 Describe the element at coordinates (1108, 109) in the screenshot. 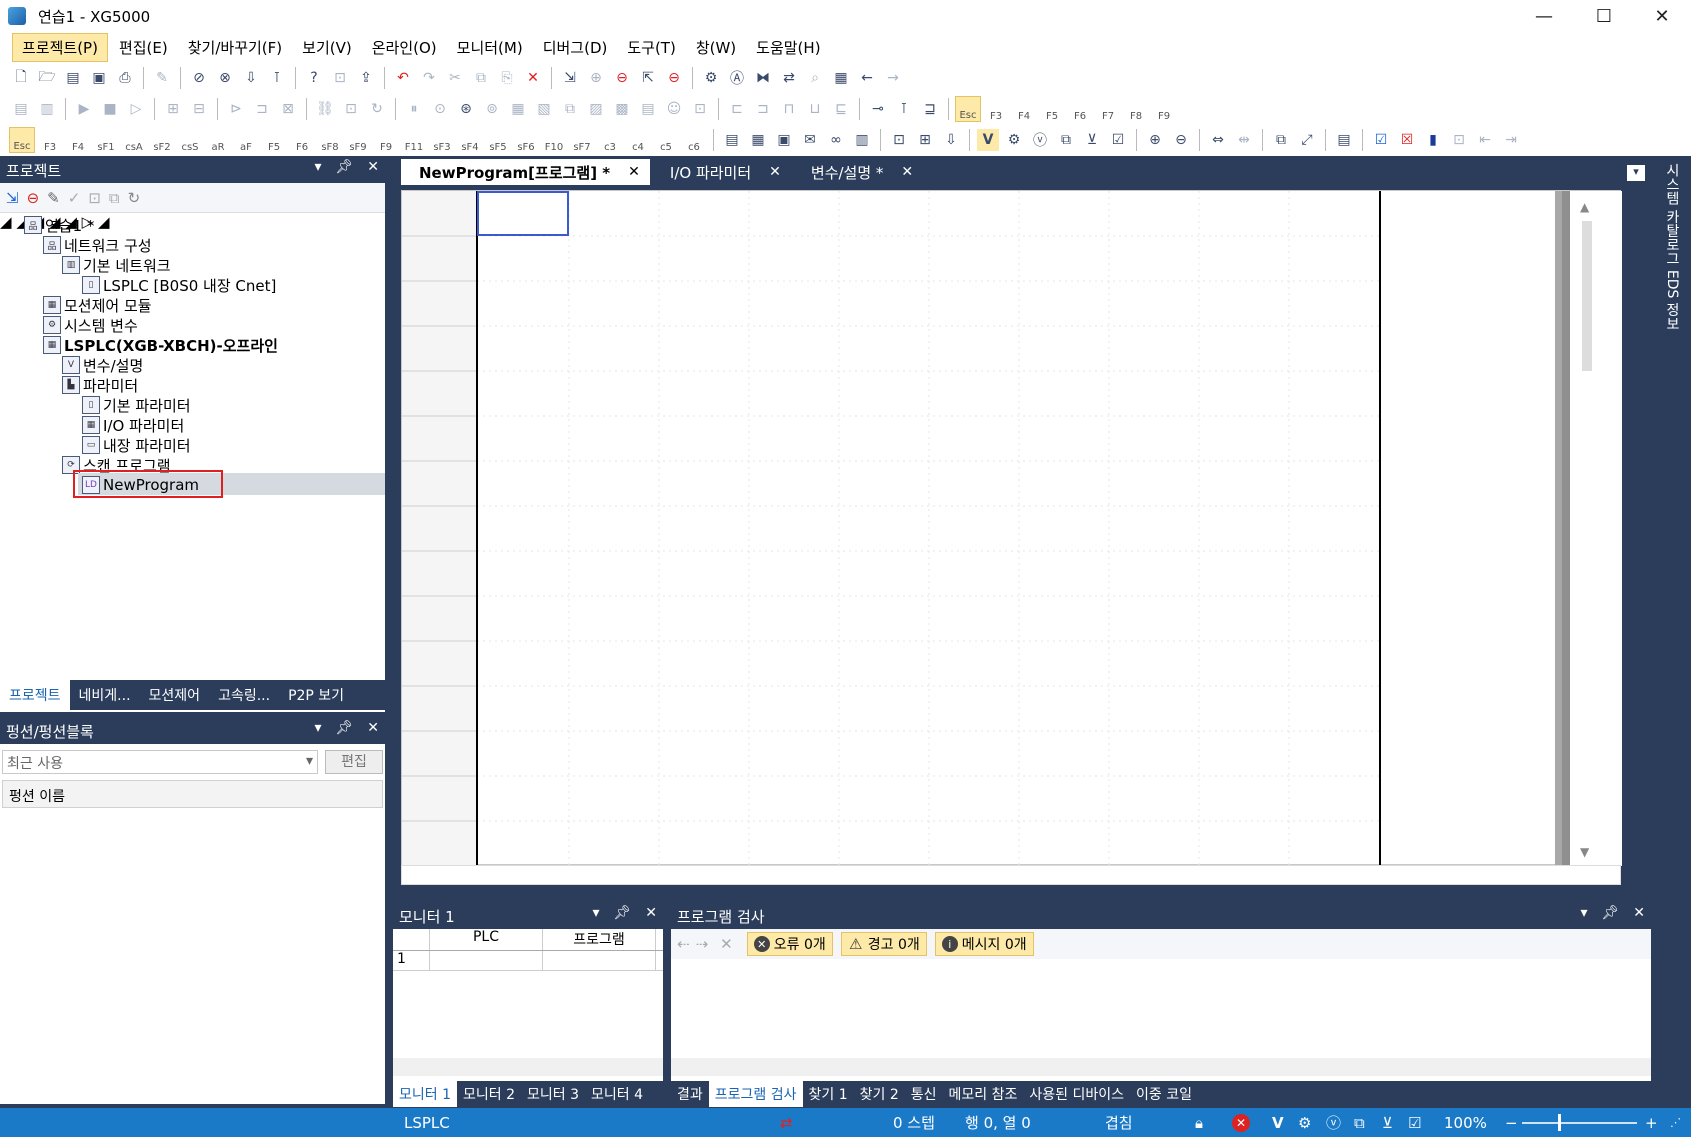

I see `fkey-f7: F7` at that location.